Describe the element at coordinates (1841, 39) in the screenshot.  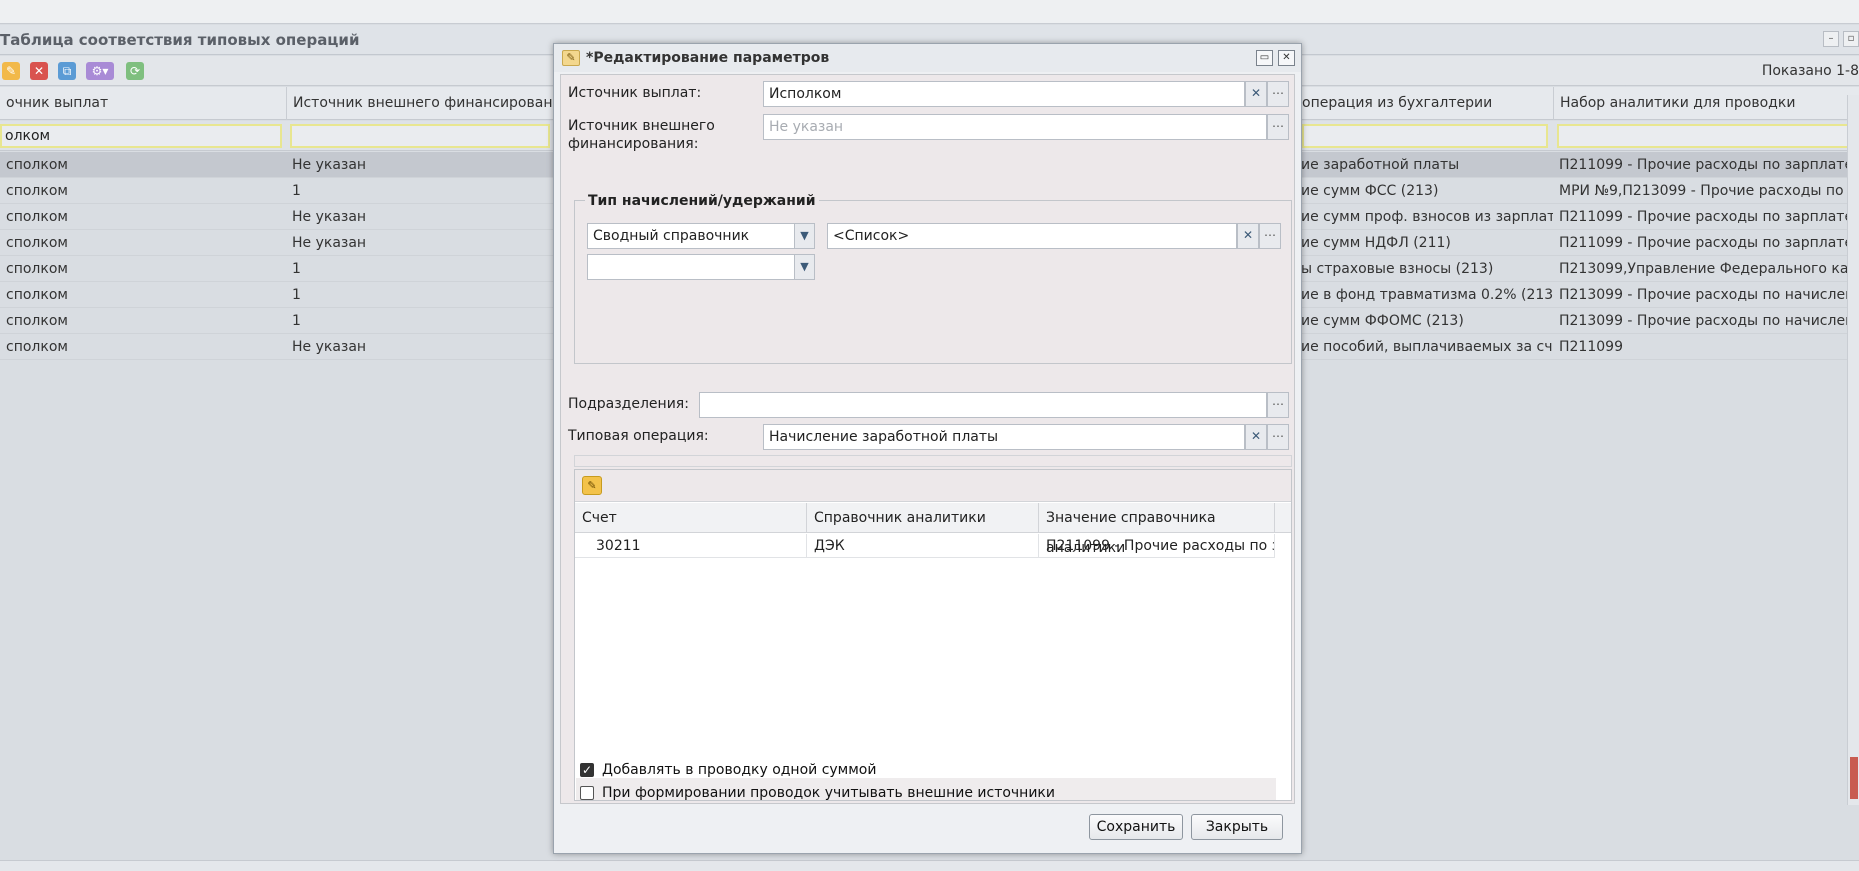
I see `panel-tools: – ▫` at that location.